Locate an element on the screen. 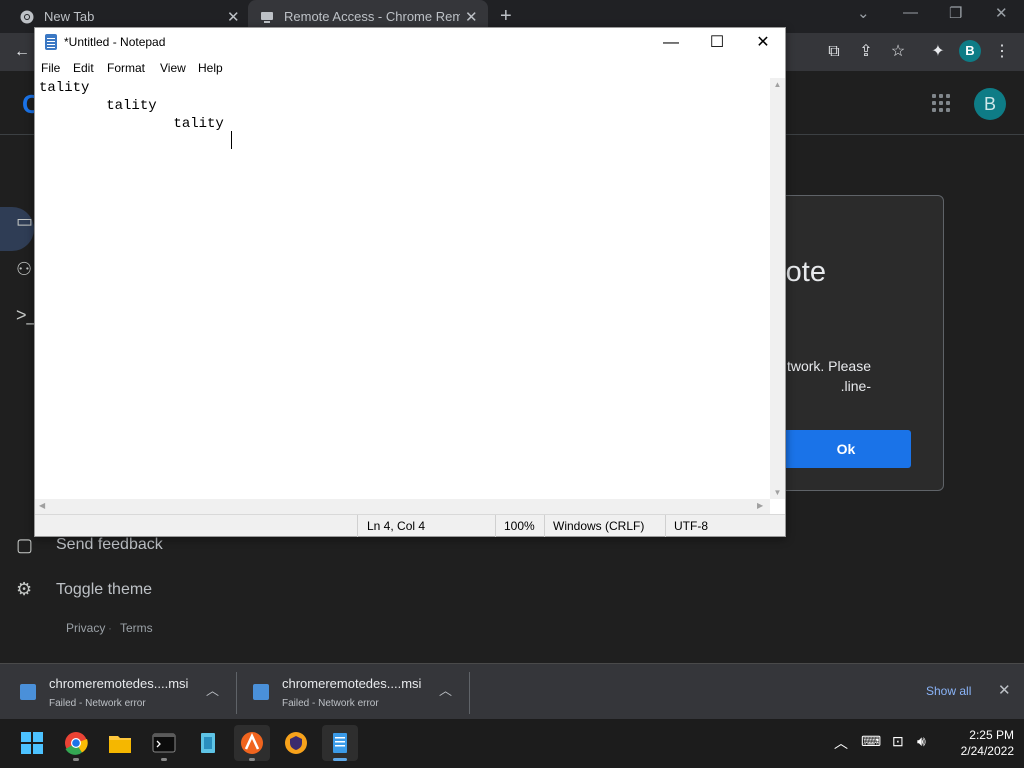 The image size is (1024, 768). share-icon: ⇪ is located at coordinates (866, 52).